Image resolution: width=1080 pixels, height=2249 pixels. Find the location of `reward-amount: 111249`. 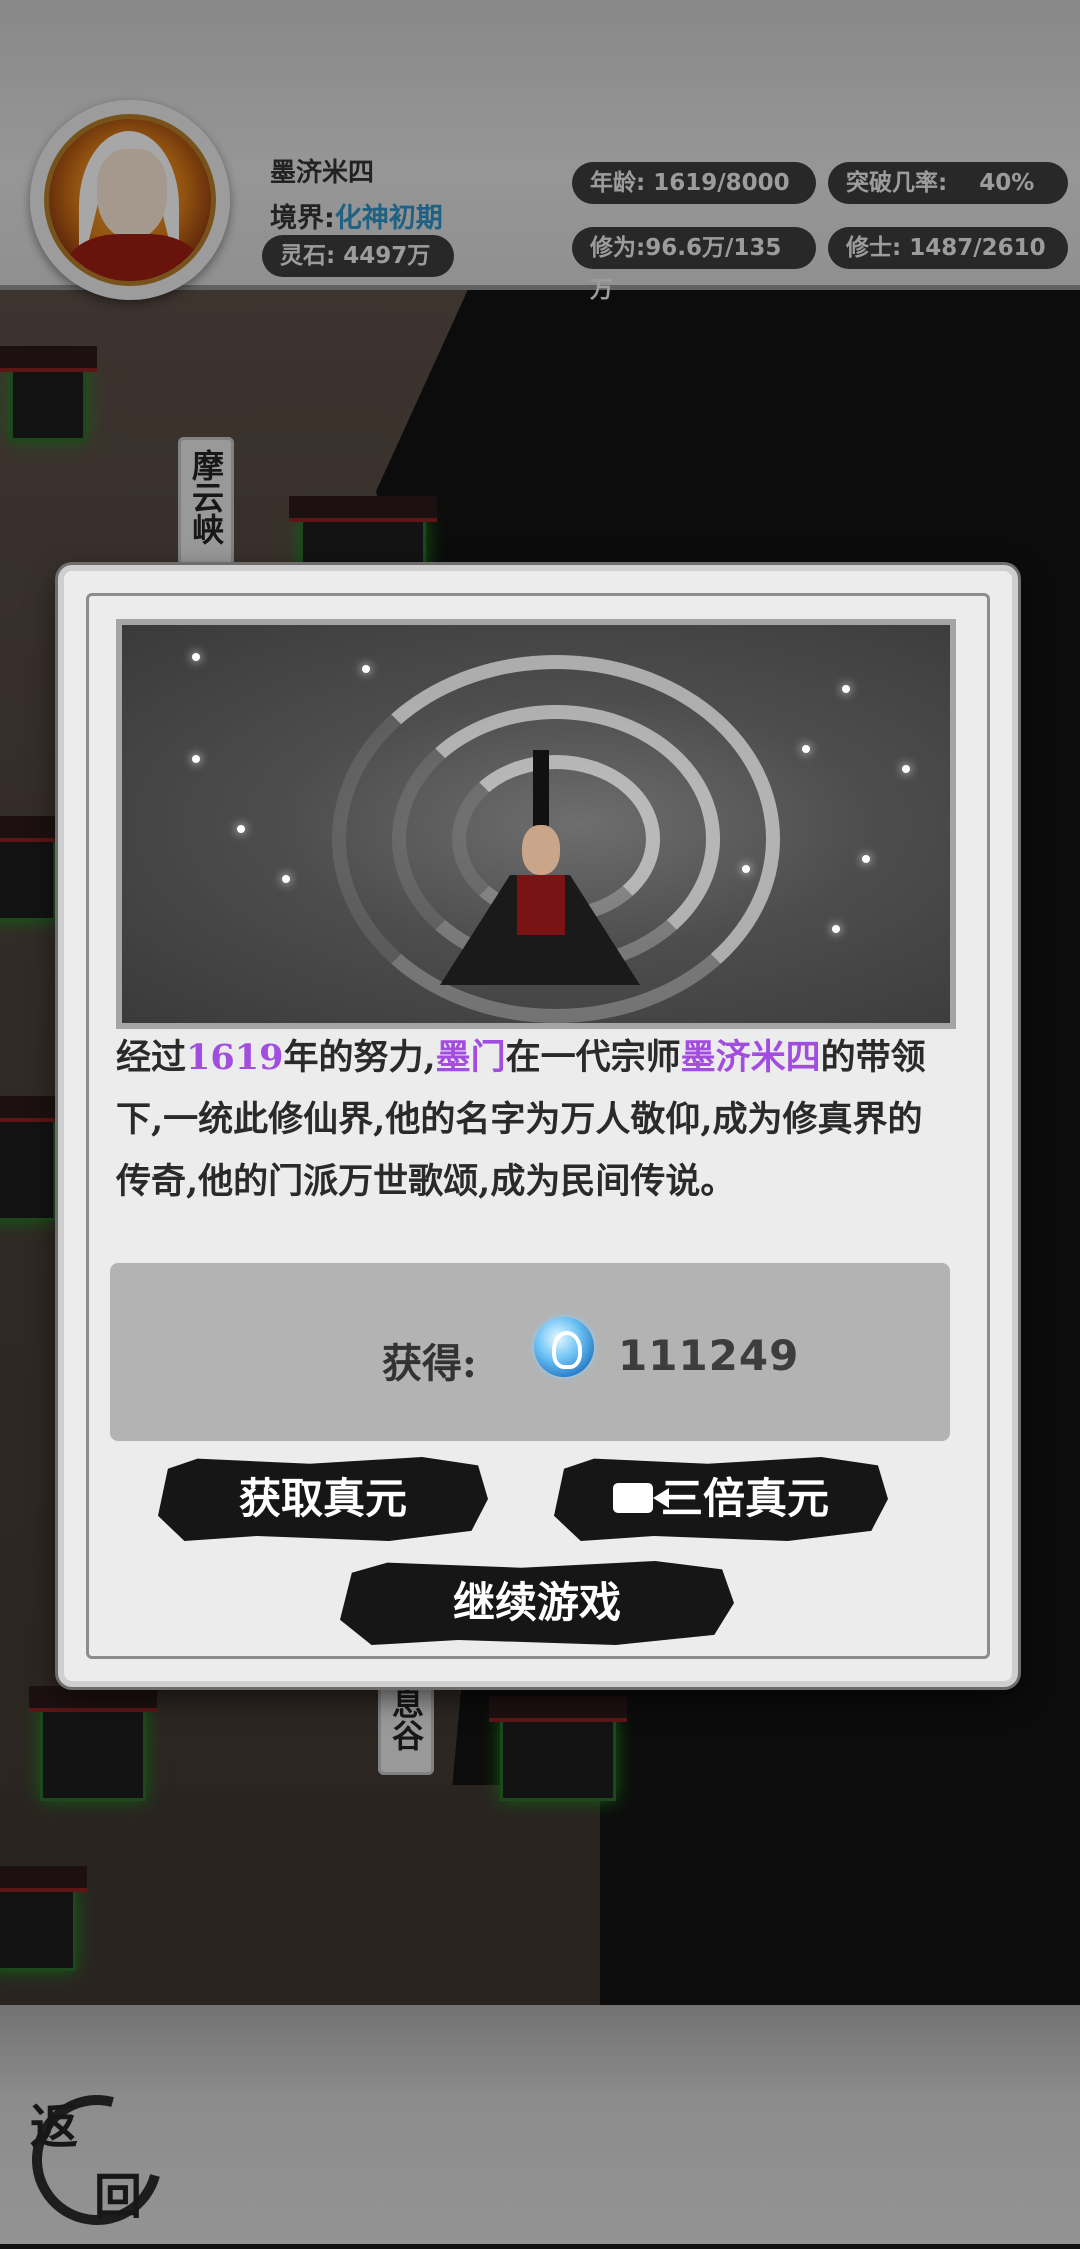

reward-amount: 111249 is located at coordinates (709, 1355).